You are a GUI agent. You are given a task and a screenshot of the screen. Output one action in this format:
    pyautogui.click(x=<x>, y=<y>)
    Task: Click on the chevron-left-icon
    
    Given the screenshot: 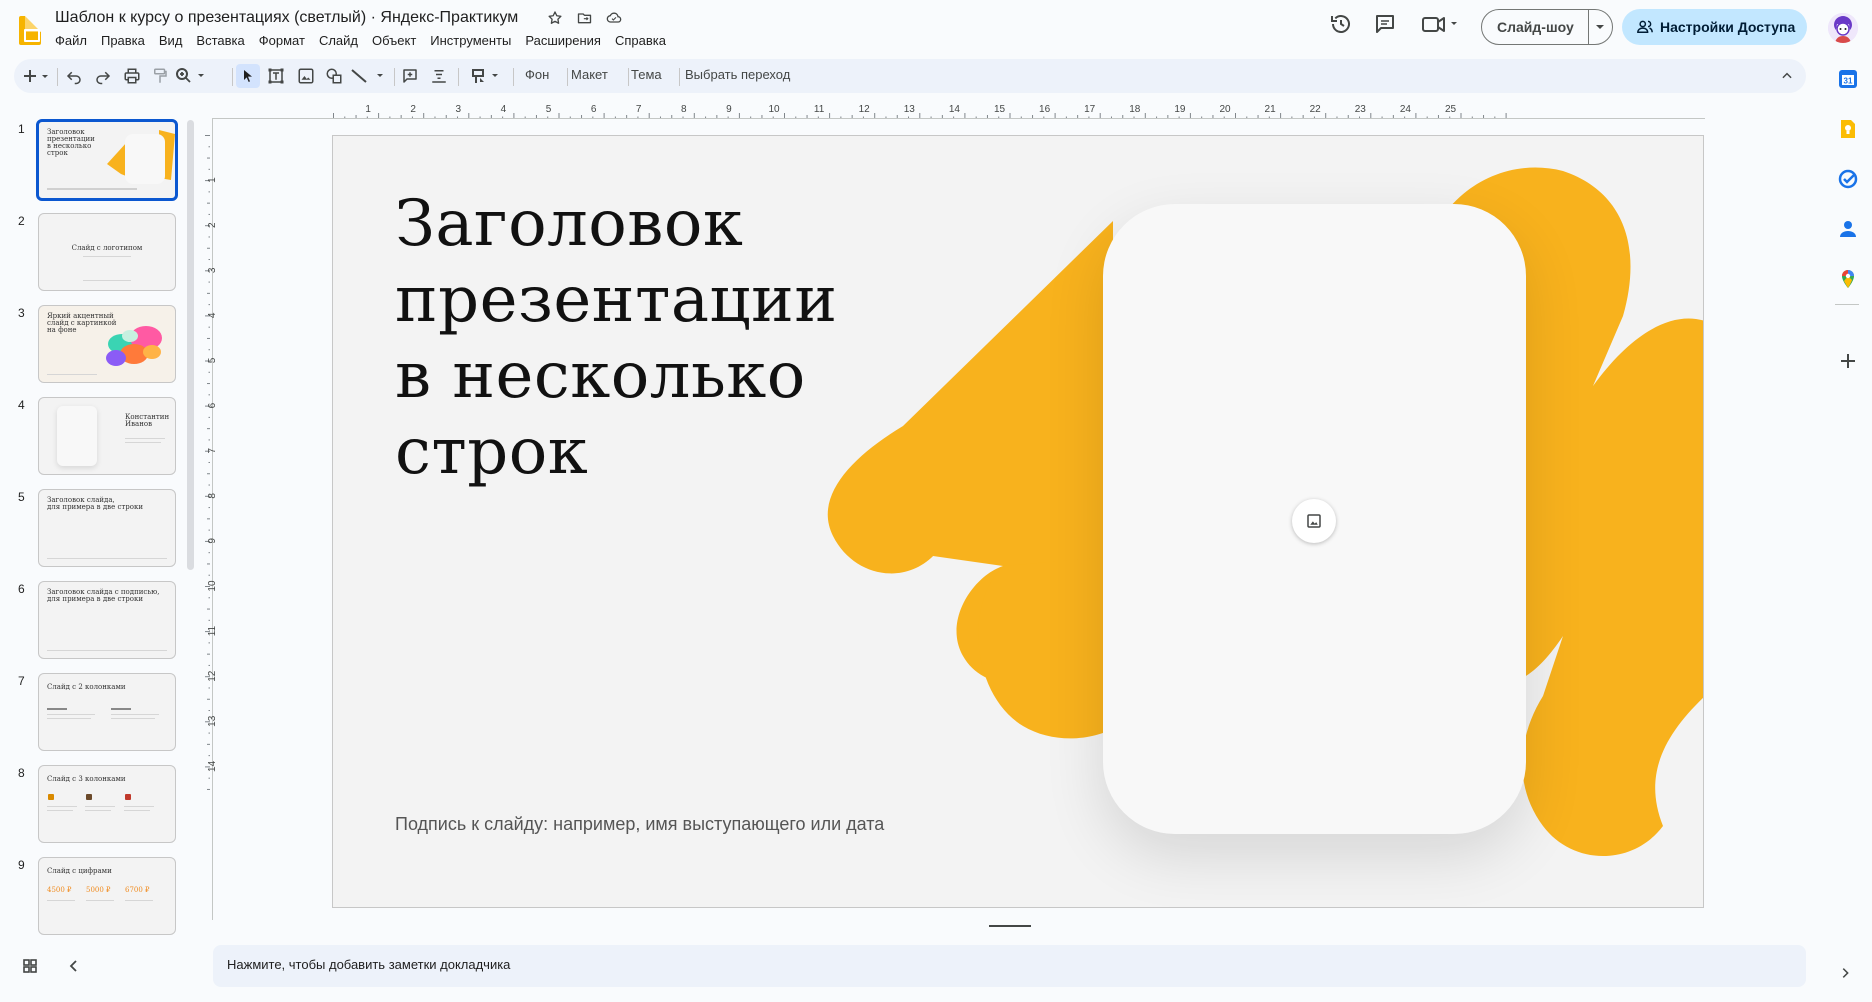 What is the action you would take?
    pyautogui.click(x=73, y=966)
    